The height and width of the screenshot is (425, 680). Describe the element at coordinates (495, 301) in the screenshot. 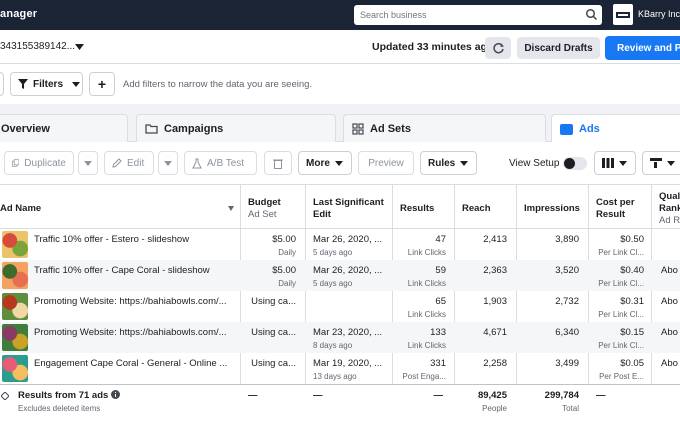

I see `reach-cell: 1,903` at that location.